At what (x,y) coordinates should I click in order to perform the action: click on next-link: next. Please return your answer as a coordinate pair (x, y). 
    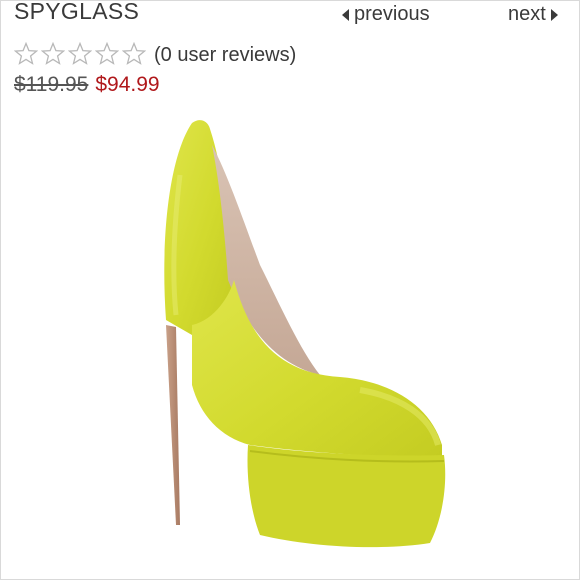
    Looking at the image, I should click on (533, 14).